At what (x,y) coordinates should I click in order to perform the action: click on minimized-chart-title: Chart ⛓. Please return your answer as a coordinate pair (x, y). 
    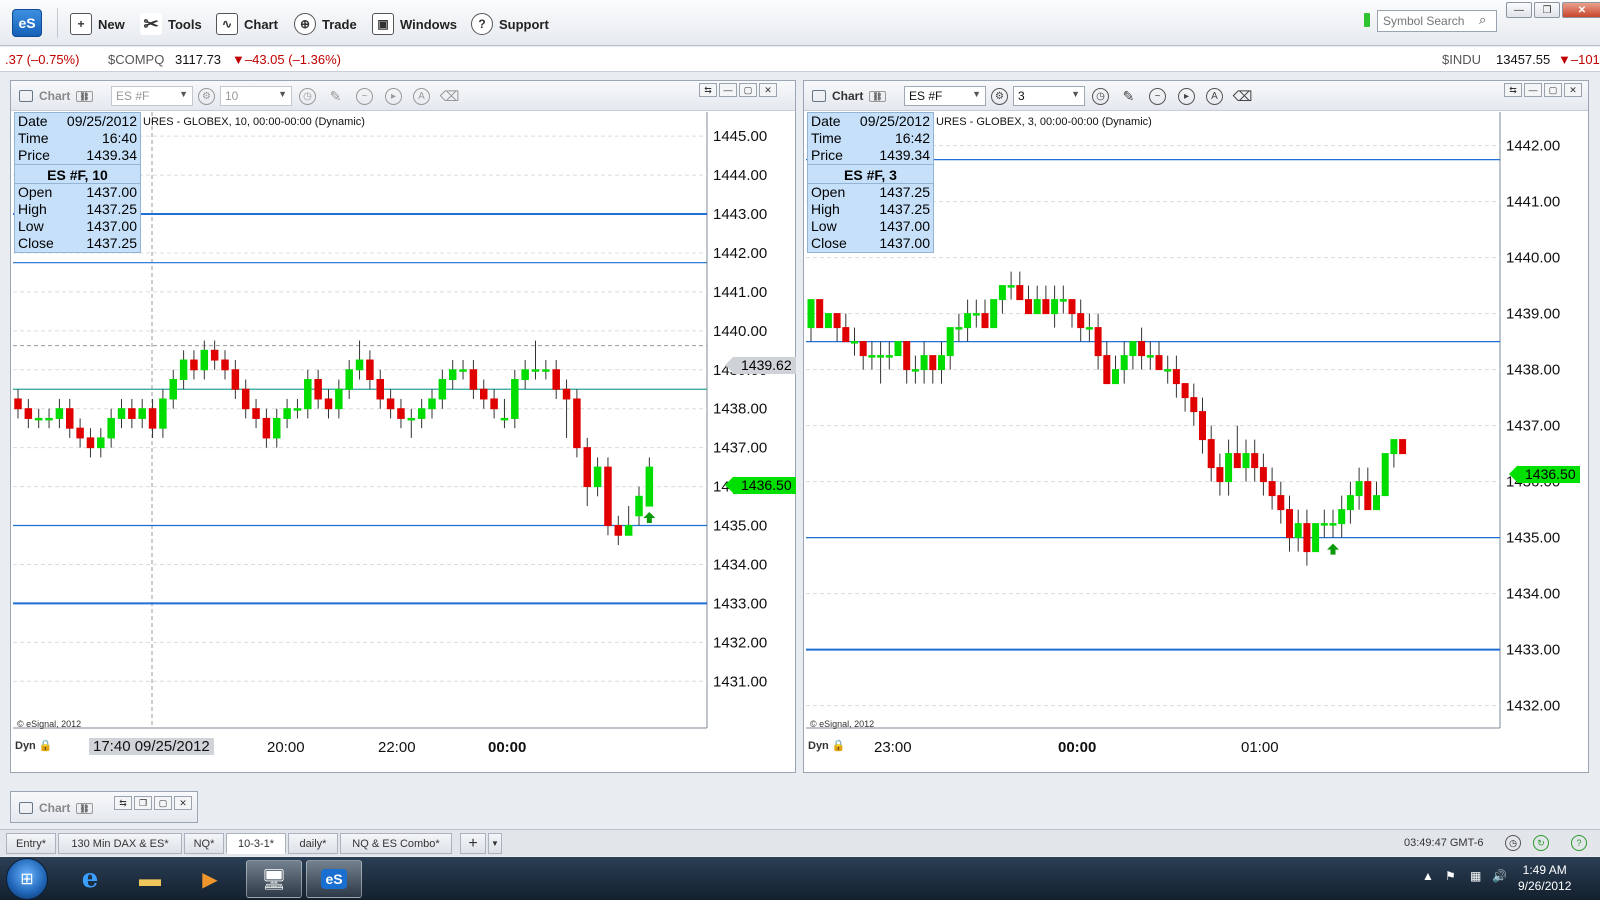
    Looking at the image, I should click on (56, 808).